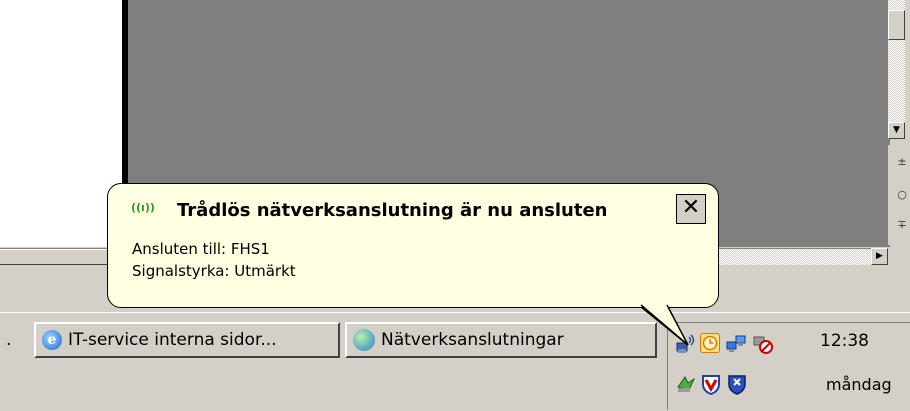 This screenshot has height=411, width=910. Describe the element at coordinates (201, 249) in the screenshot. I see `balloon-connected-to: Ansluten till: FHS1` at that location.